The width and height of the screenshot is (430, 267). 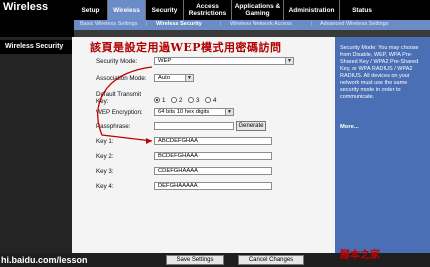 I want to click on tab-wireless: Wireless, so click(x=126, y=10).